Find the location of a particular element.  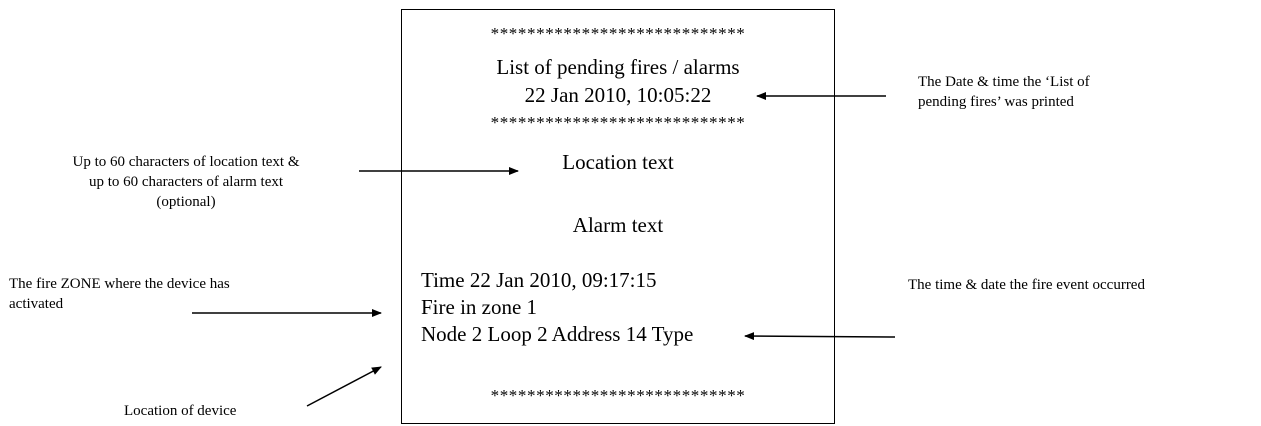

arrow-to-device-location is located at coordinates (344, 386).